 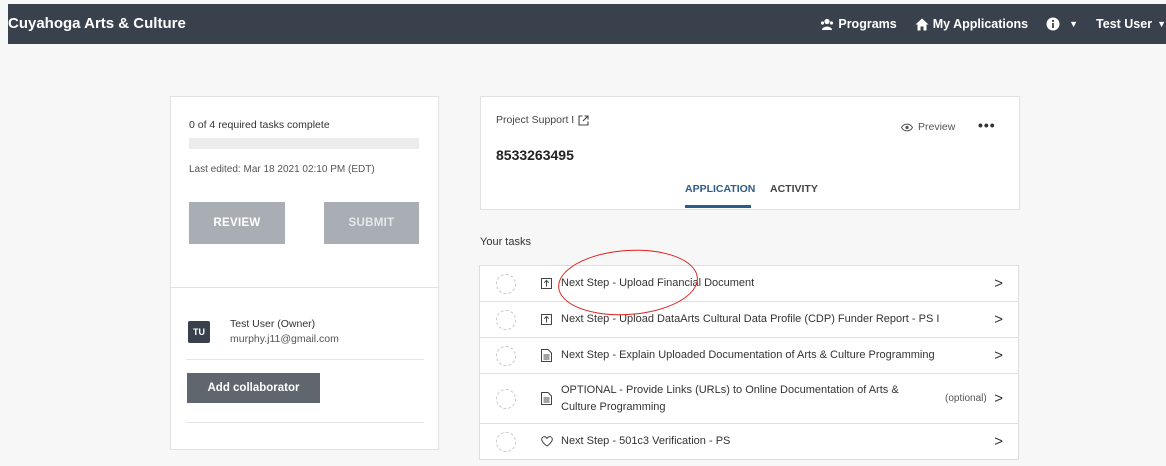 What do you see at coordinates (1053, 24) in the screenshot?
I see `info-icon` at bounding box center [1053, 24].